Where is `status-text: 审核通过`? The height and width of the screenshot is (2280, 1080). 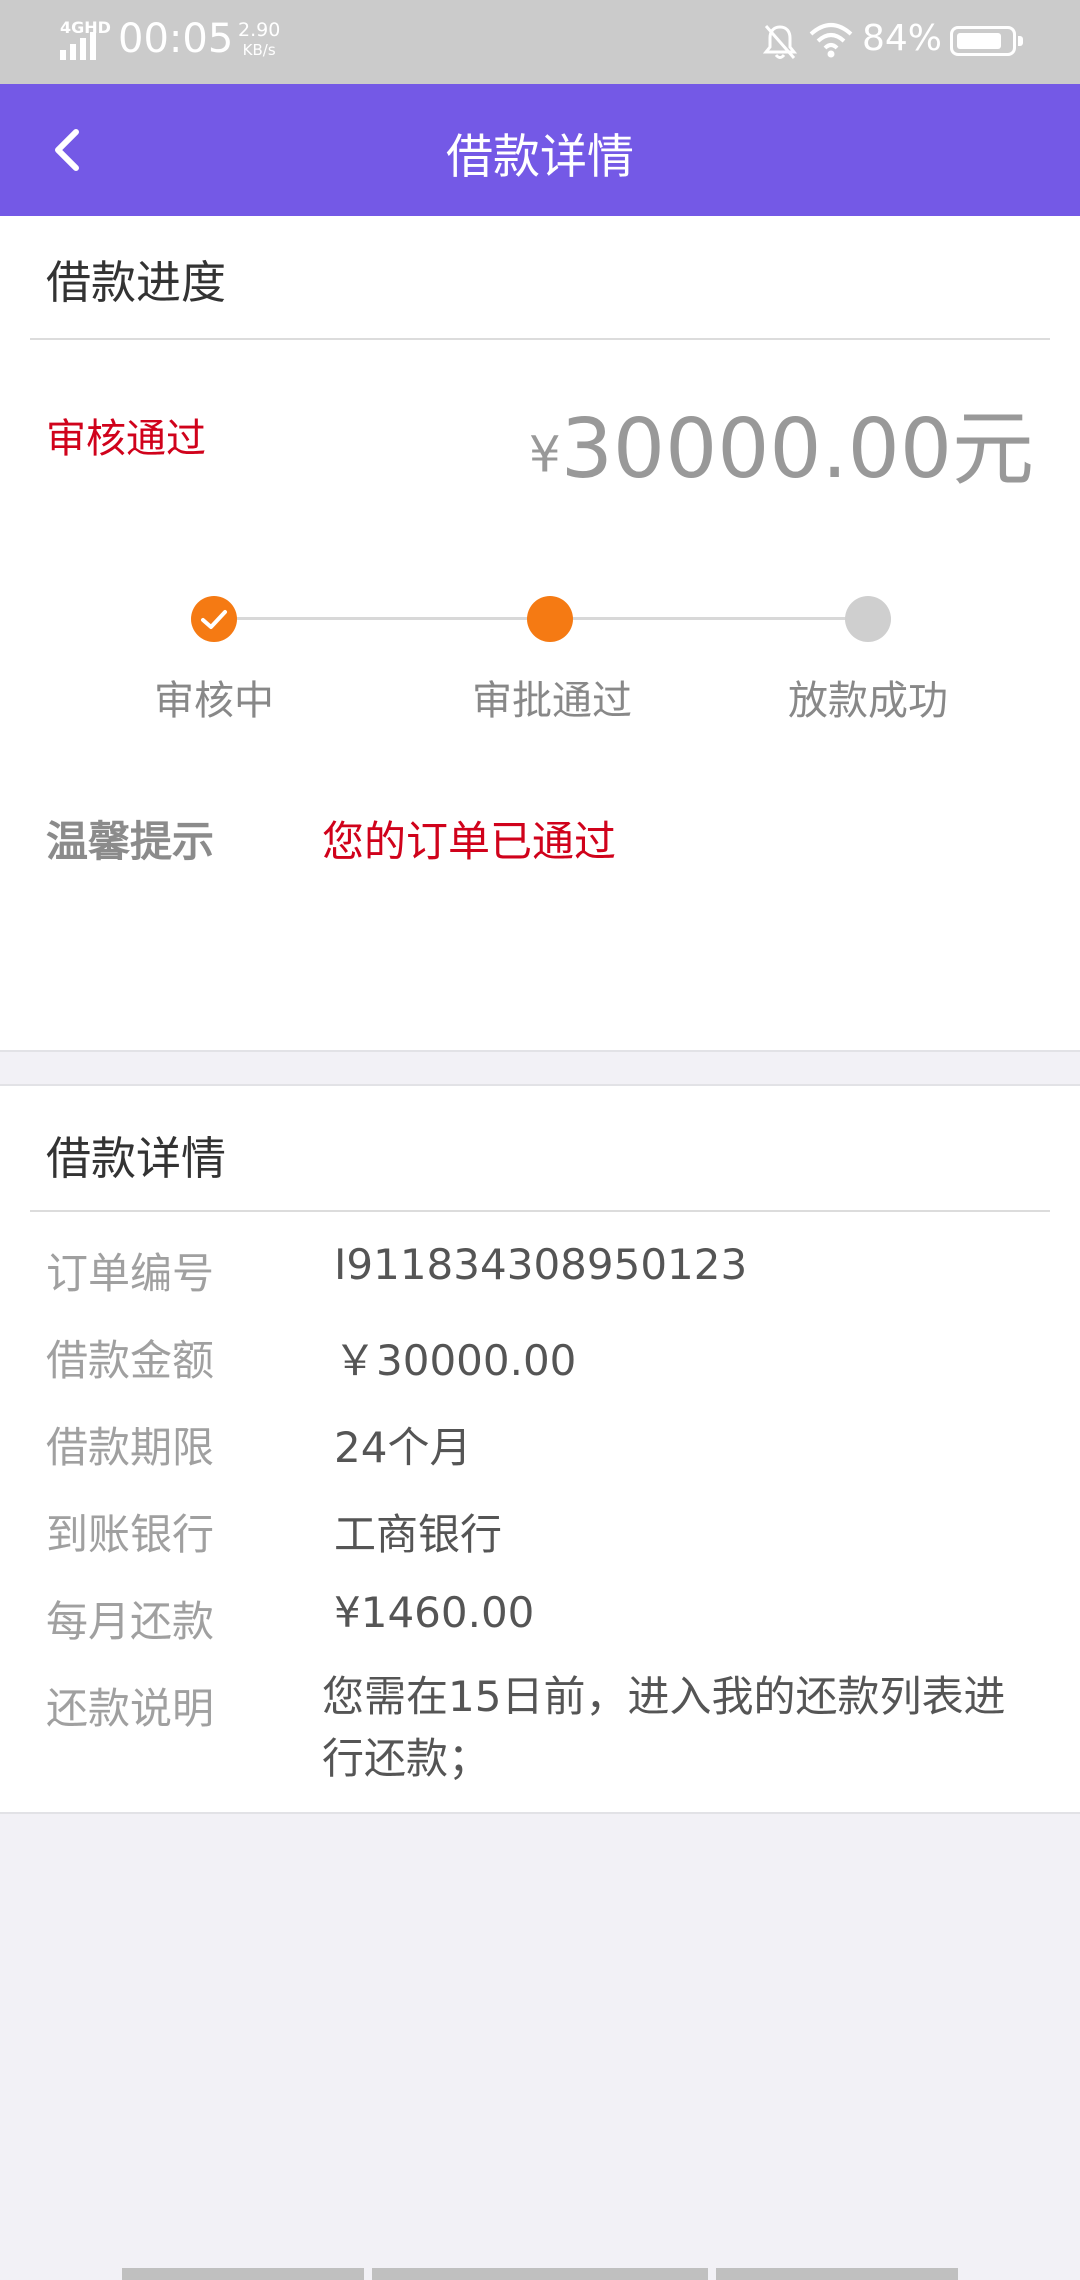
status-text: 审核通过 is located at coordinates (126, 439).